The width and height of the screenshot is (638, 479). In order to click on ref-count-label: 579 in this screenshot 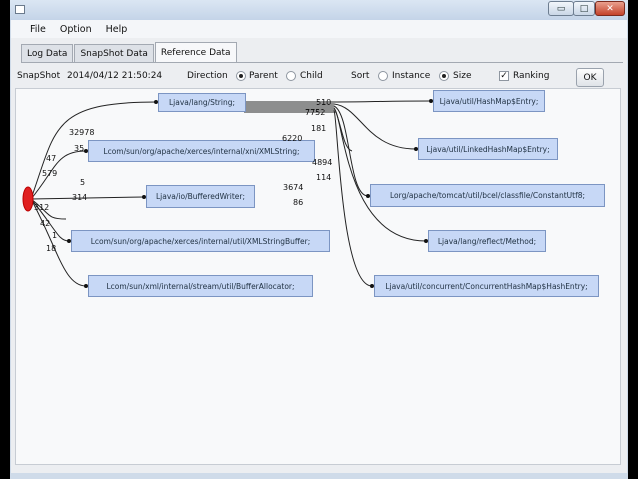, I will do `click(50, 173)`.